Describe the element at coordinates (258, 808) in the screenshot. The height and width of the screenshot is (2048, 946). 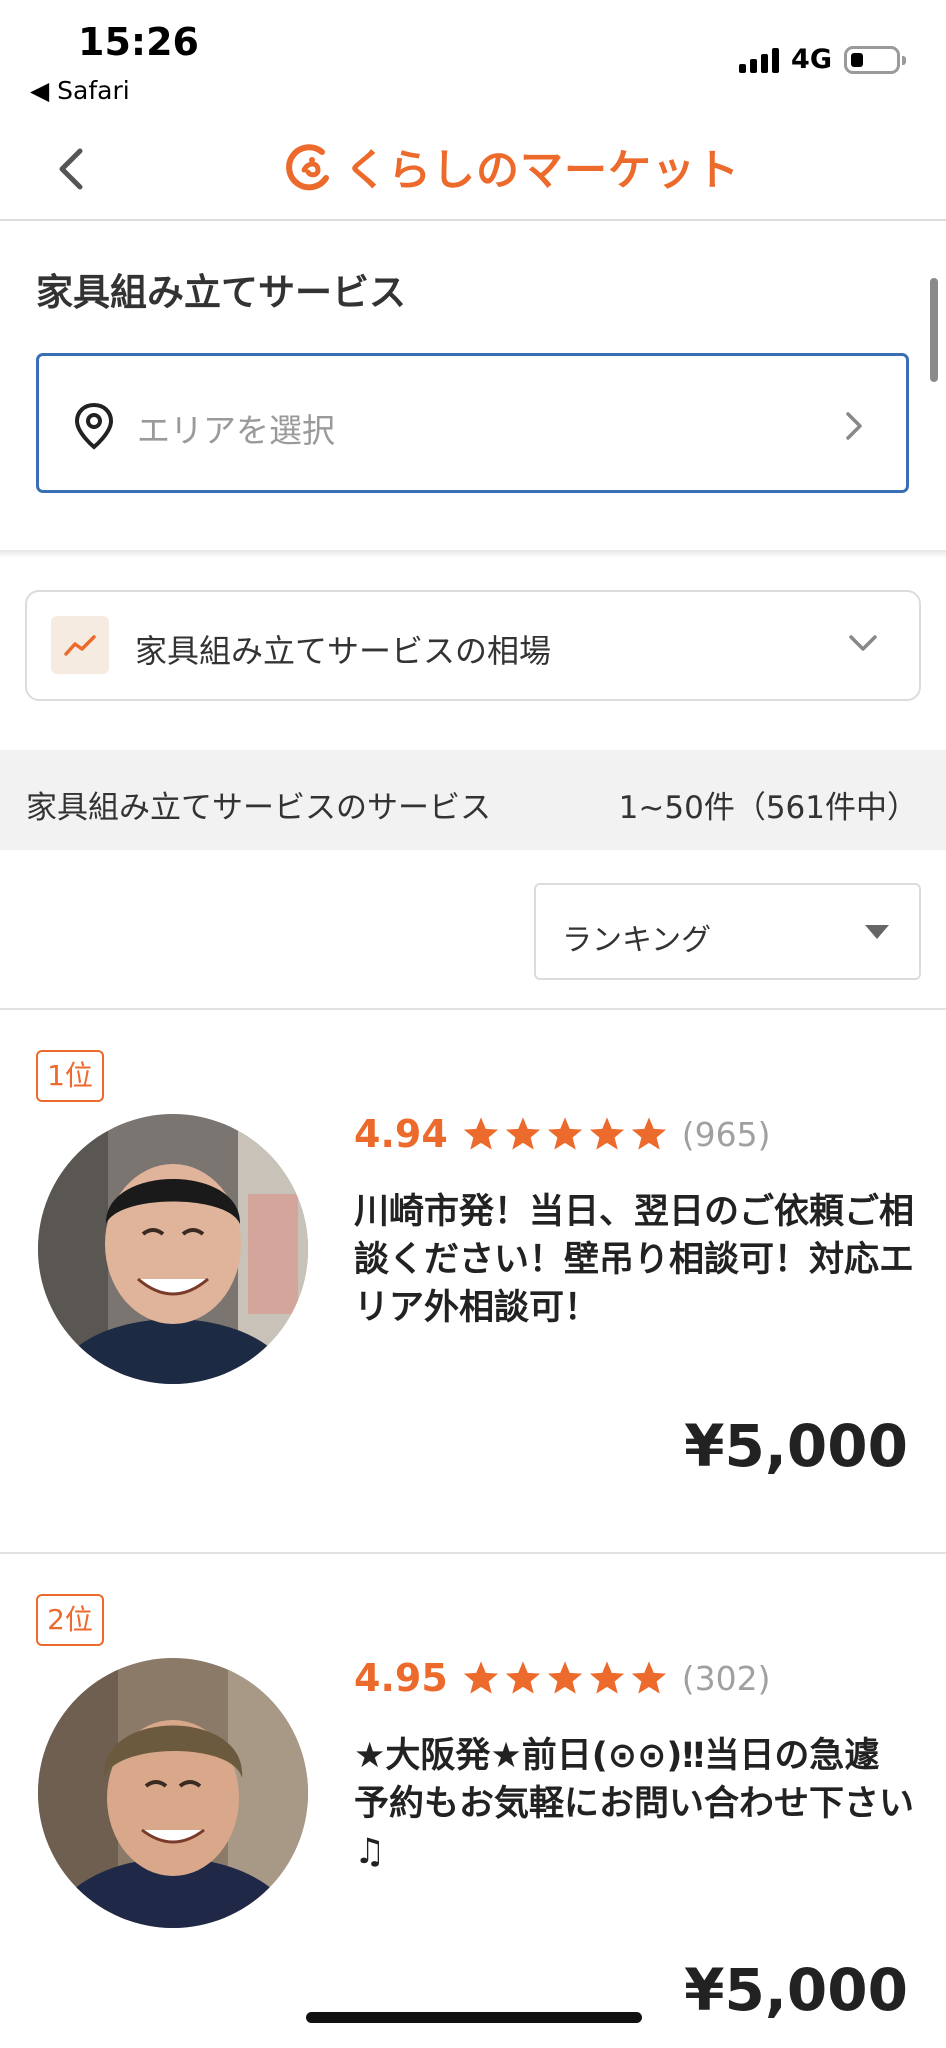
I see `results-label: 家具組み立てサービスのサービス` at that location.